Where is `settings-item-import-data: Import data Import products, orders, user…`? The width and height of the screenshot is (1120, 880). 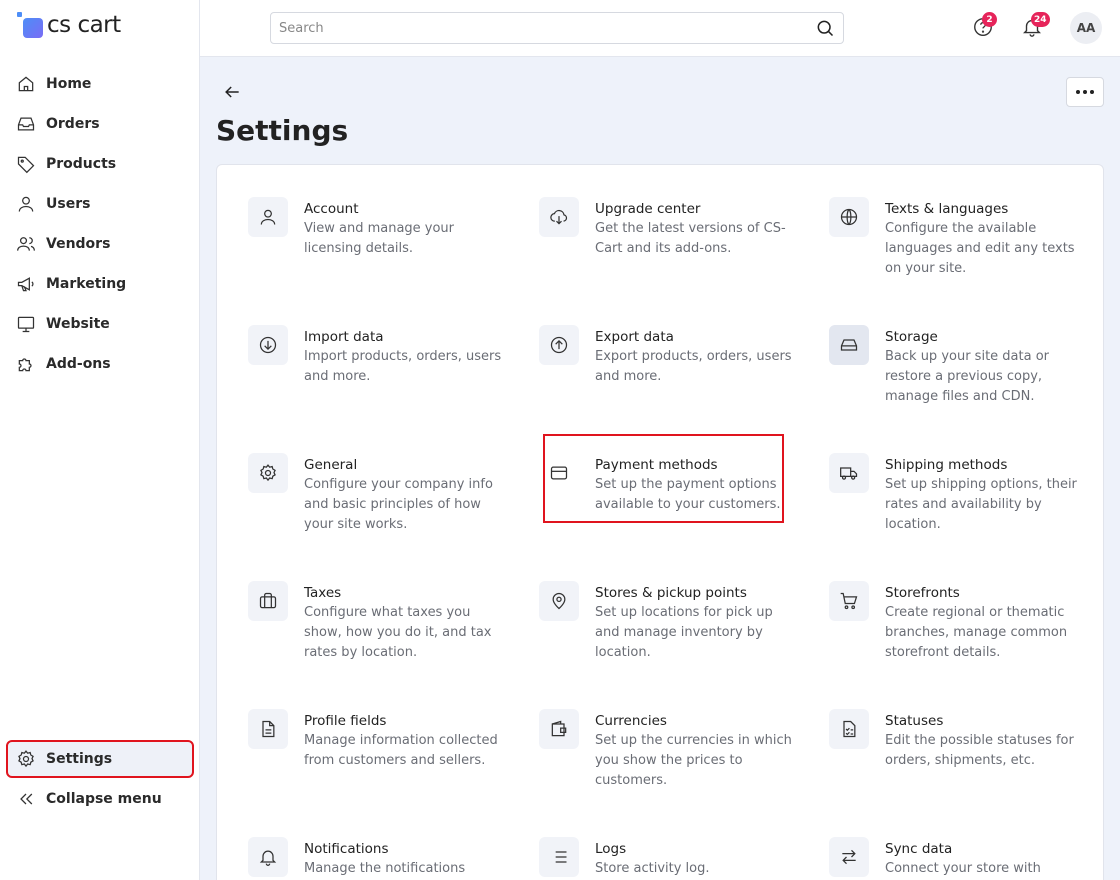 settings-item-import-data: Import data Import products, orders, user… is located at coordinates (378, 356).